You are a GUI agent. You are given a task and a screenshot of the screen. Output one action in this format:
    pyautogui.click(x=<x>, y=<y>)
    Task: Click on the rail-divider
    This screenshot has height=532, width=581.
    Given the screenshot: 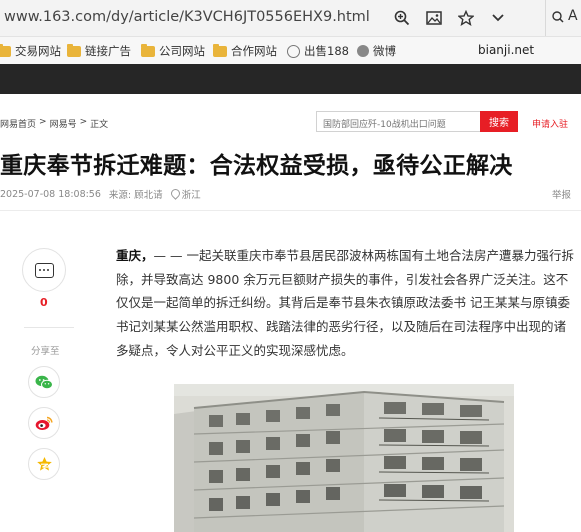 What is the action you would take?
    pyautogui.click(x=49, y=327)
    